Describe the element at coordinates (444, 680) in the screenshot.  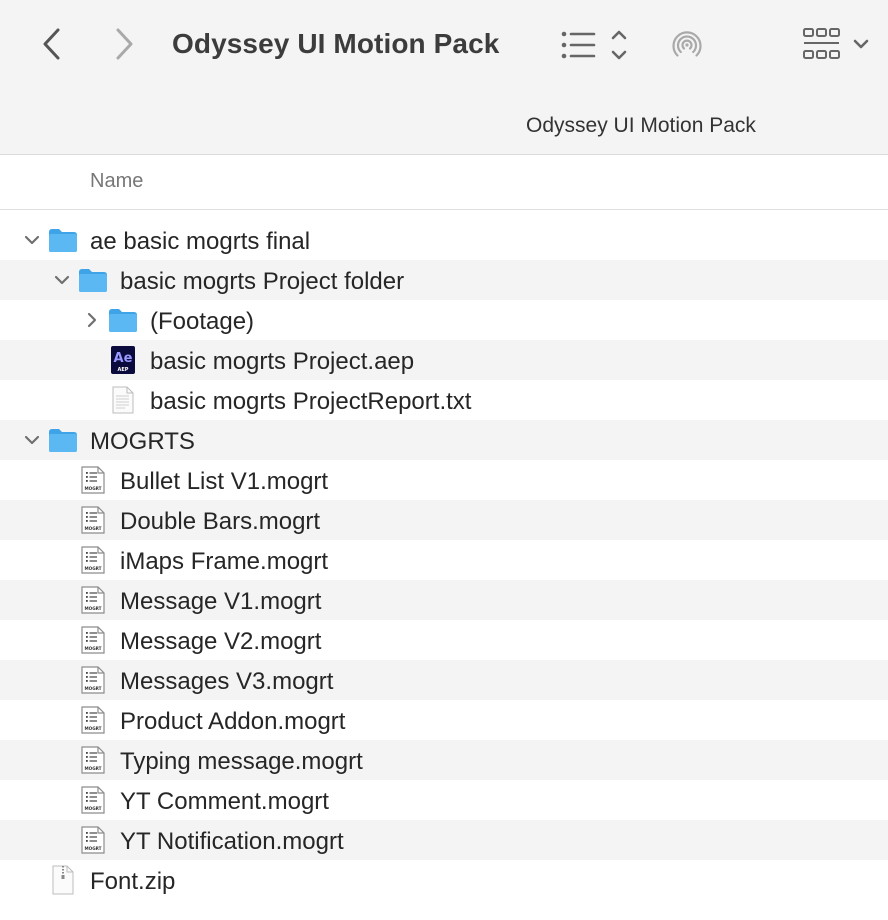
I see `file-row: MOGRT Messages V3.mogrt` at that location.